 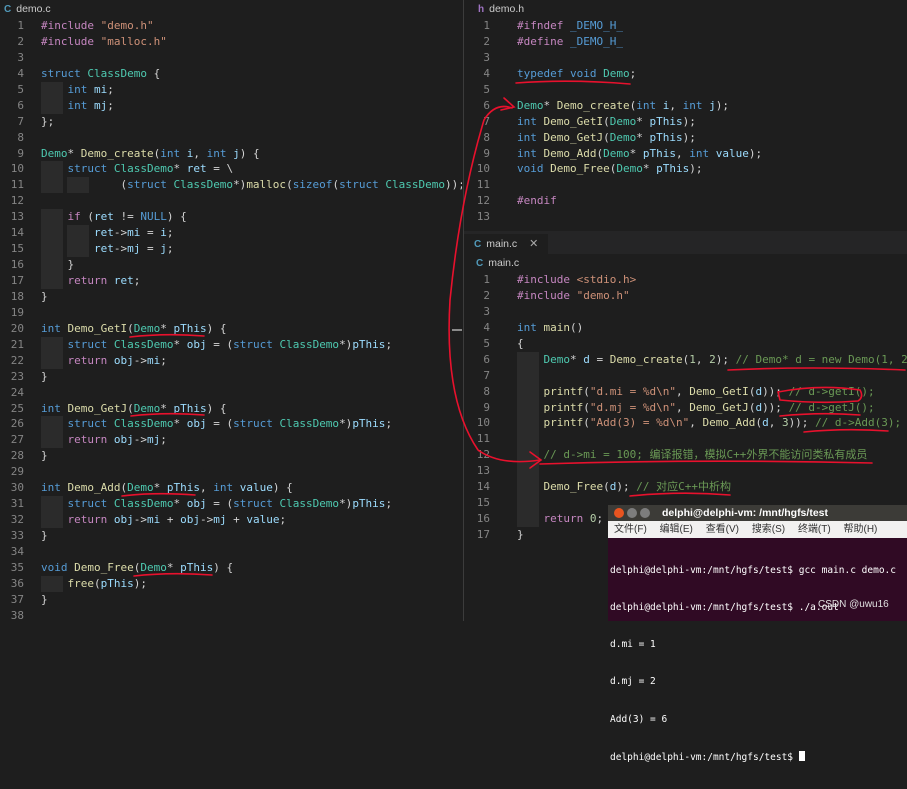 What do you see at coordinates (632, 513) in the screenshot?
I see `minimize-button` at bounding box center [632, 513].